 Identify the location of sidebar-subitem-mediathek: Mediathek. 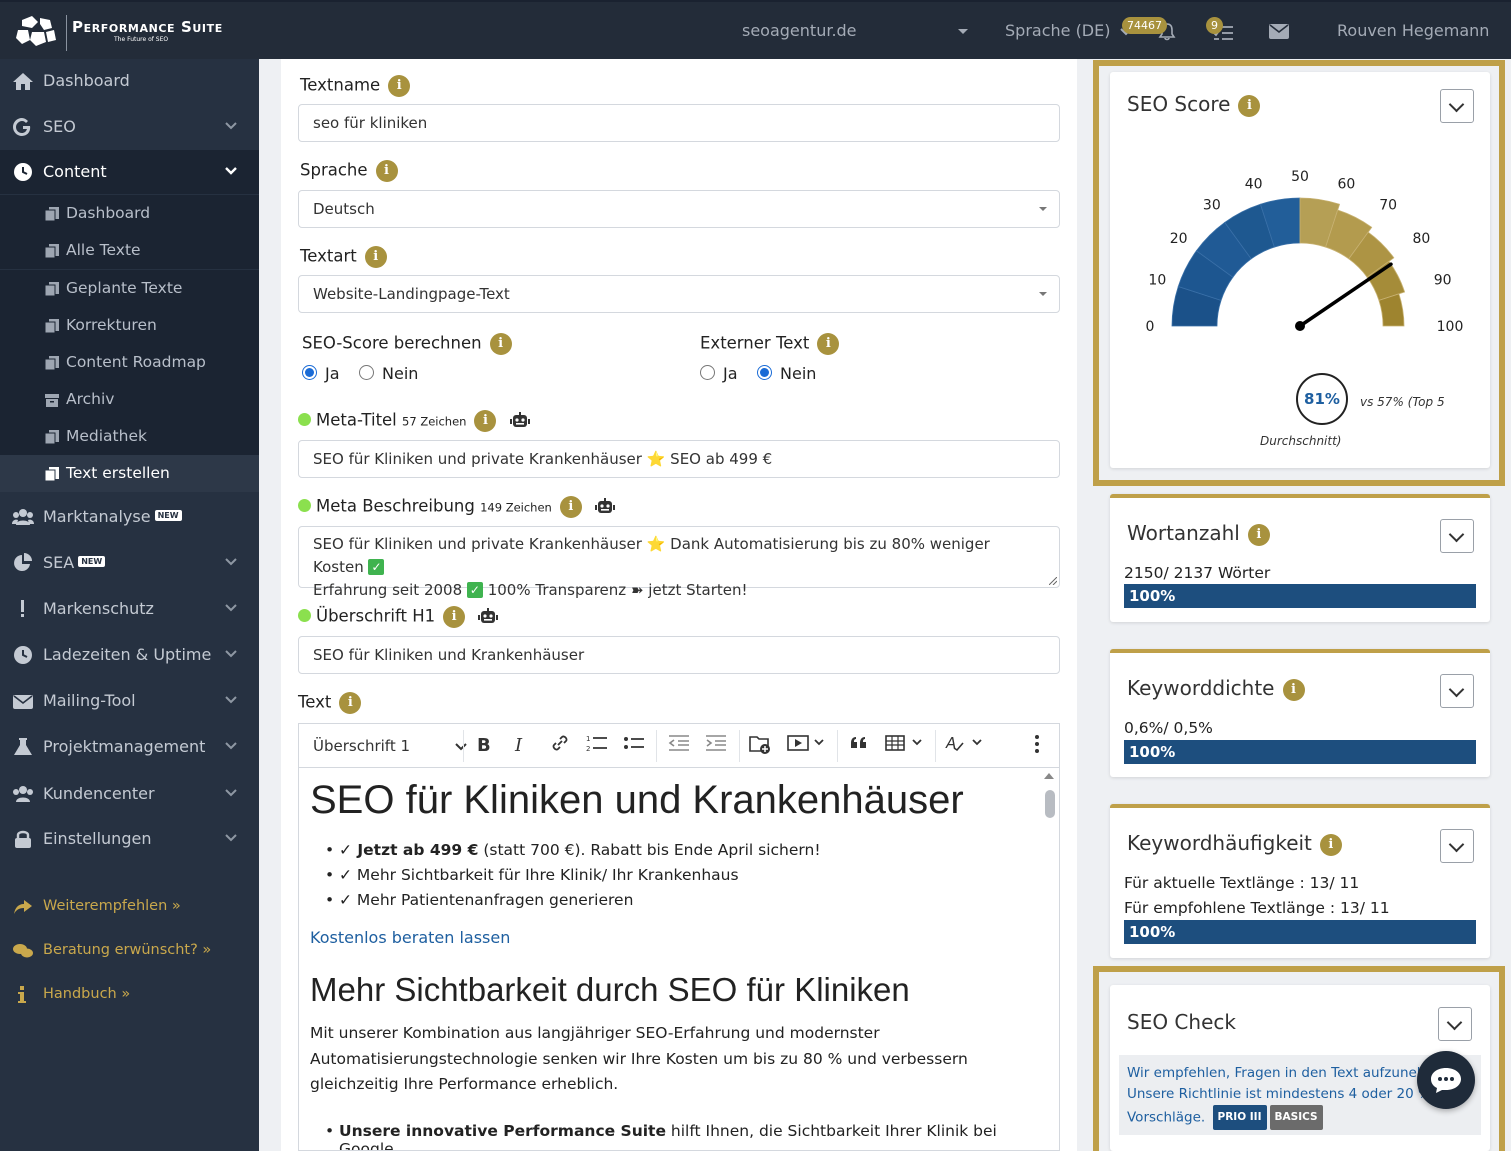
(129, 436).